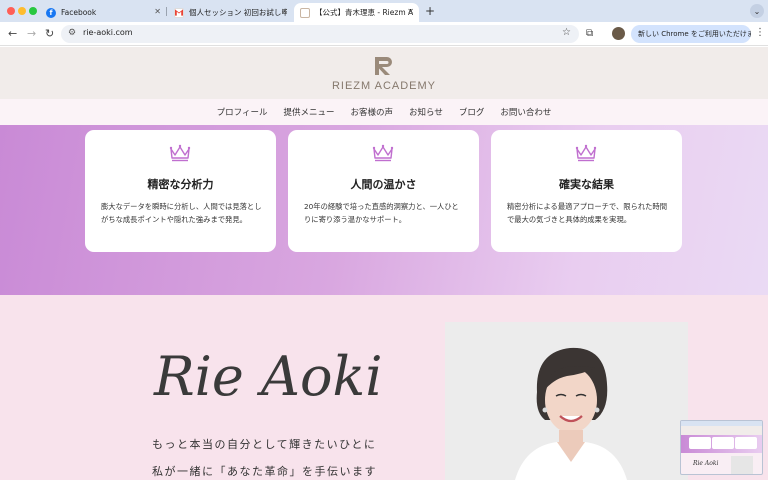  What do you see at coordinates (72, 33) in the screenshot?
I see `site-settings-icon: ⚙` at bounding box center [72, 33].